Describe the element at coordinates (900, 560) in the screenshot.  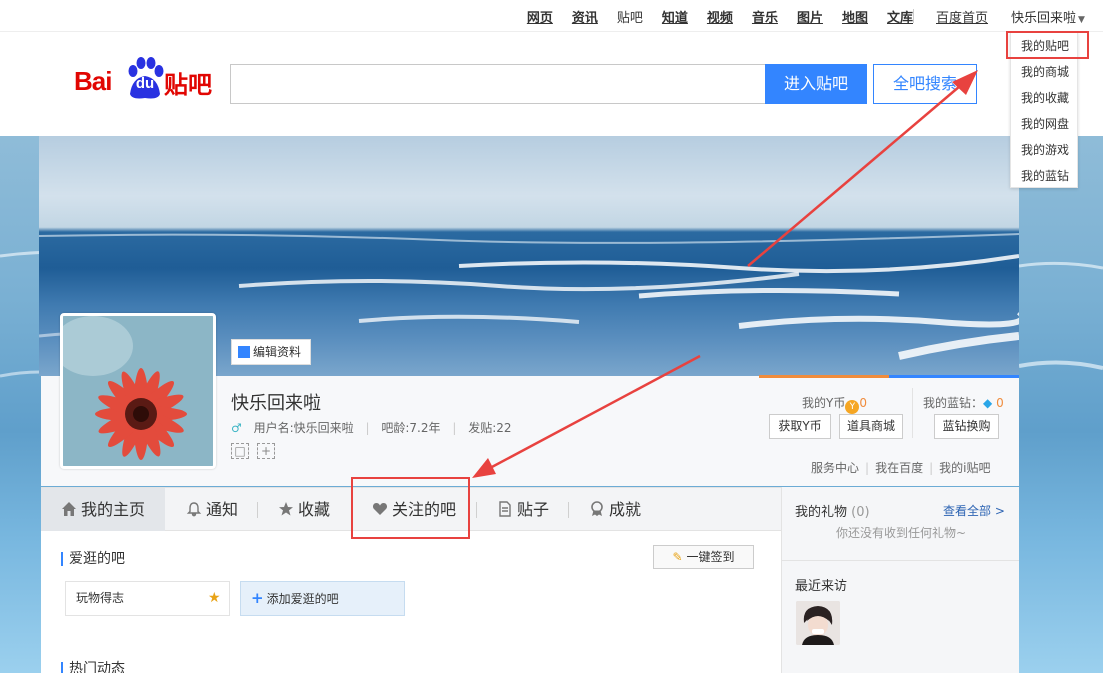
I see `sidebar-divider` at that location.